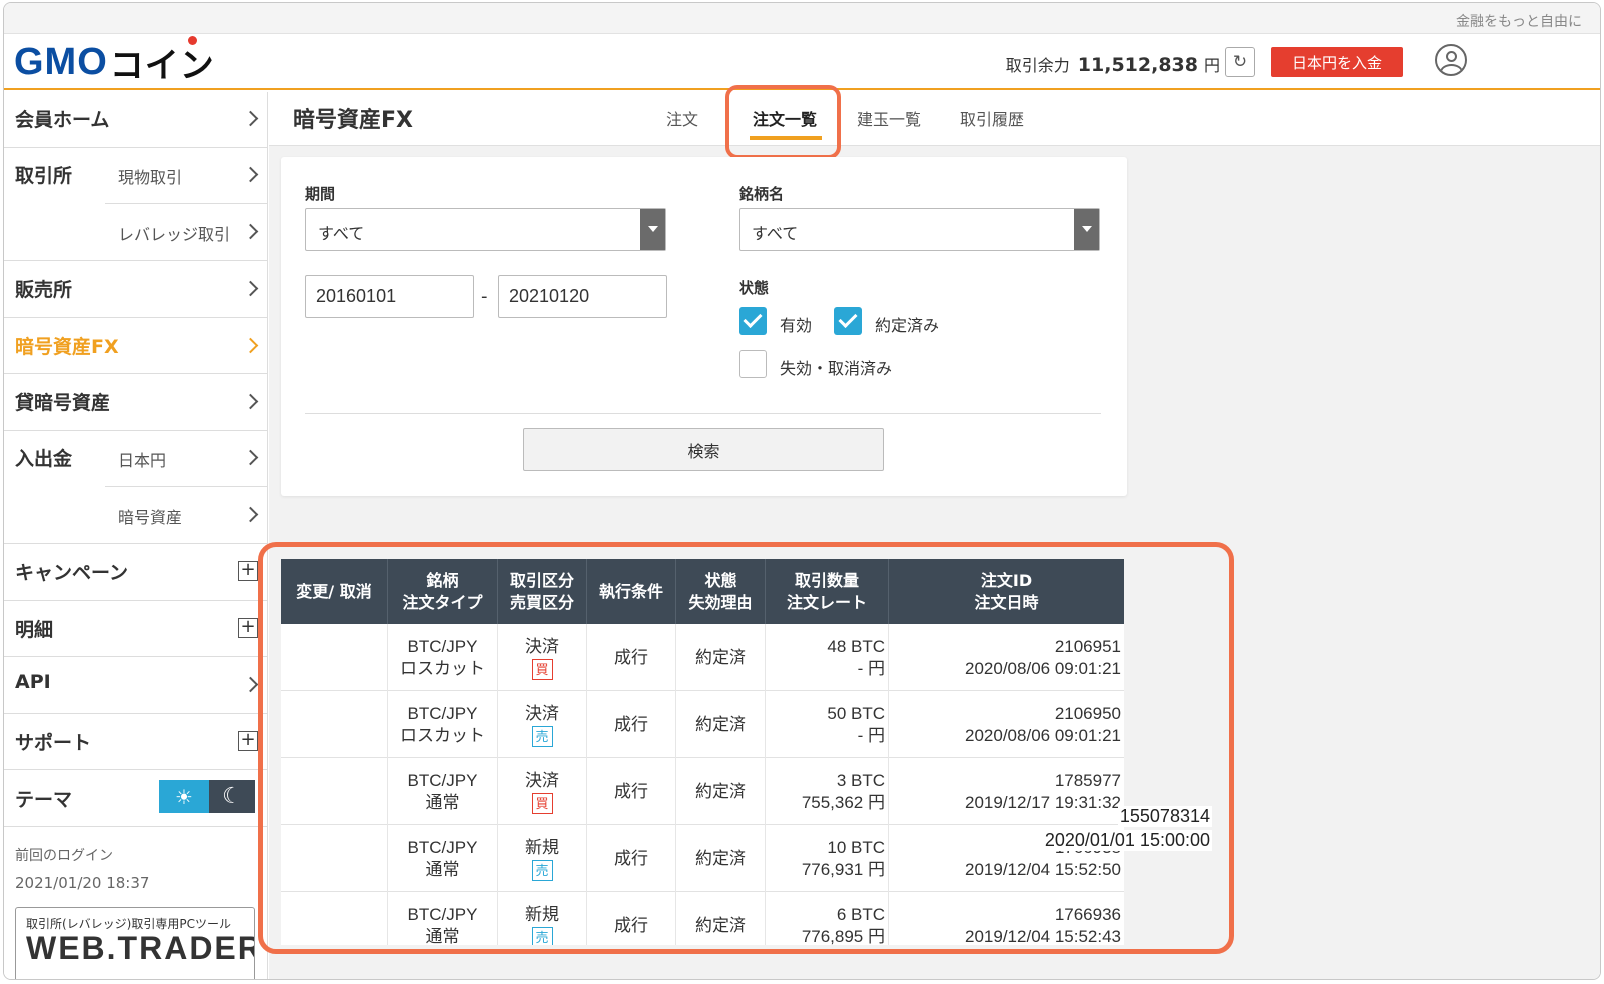 This screenshot has width=1604, height=984. Describe the element at coordinates (44, 290) in the screenshot. I see `sidebar-item-label: 販売所` at that location.